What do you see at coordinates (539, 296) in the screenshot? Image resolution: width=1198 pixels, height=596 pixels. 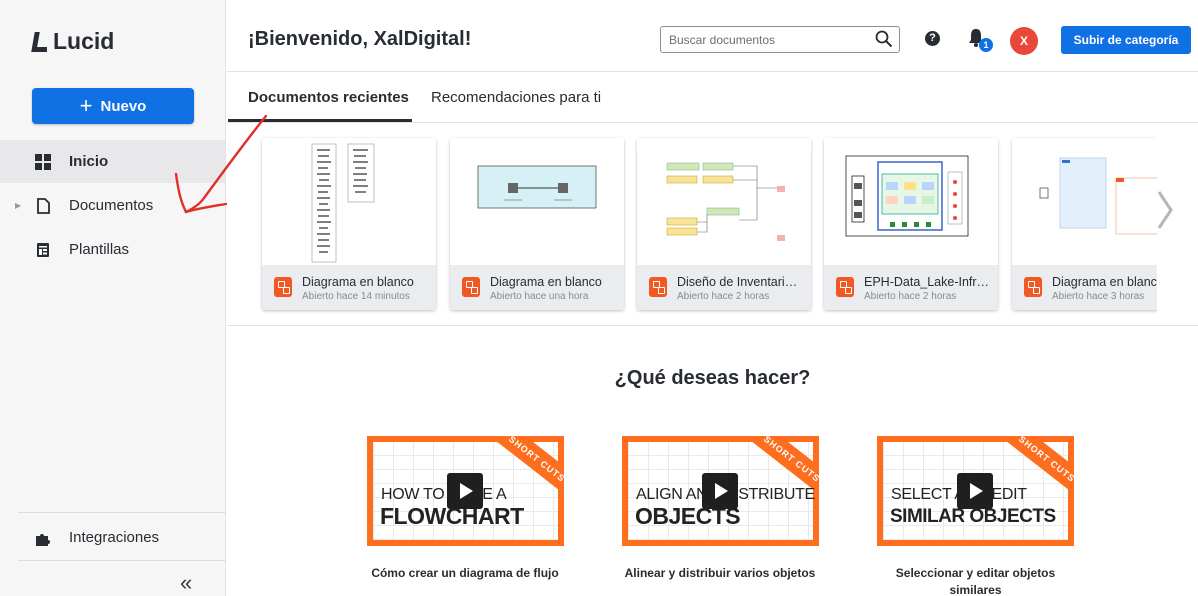 I see `document-opened-time: Abierto hace una hora` at bounding box center [539, 296].